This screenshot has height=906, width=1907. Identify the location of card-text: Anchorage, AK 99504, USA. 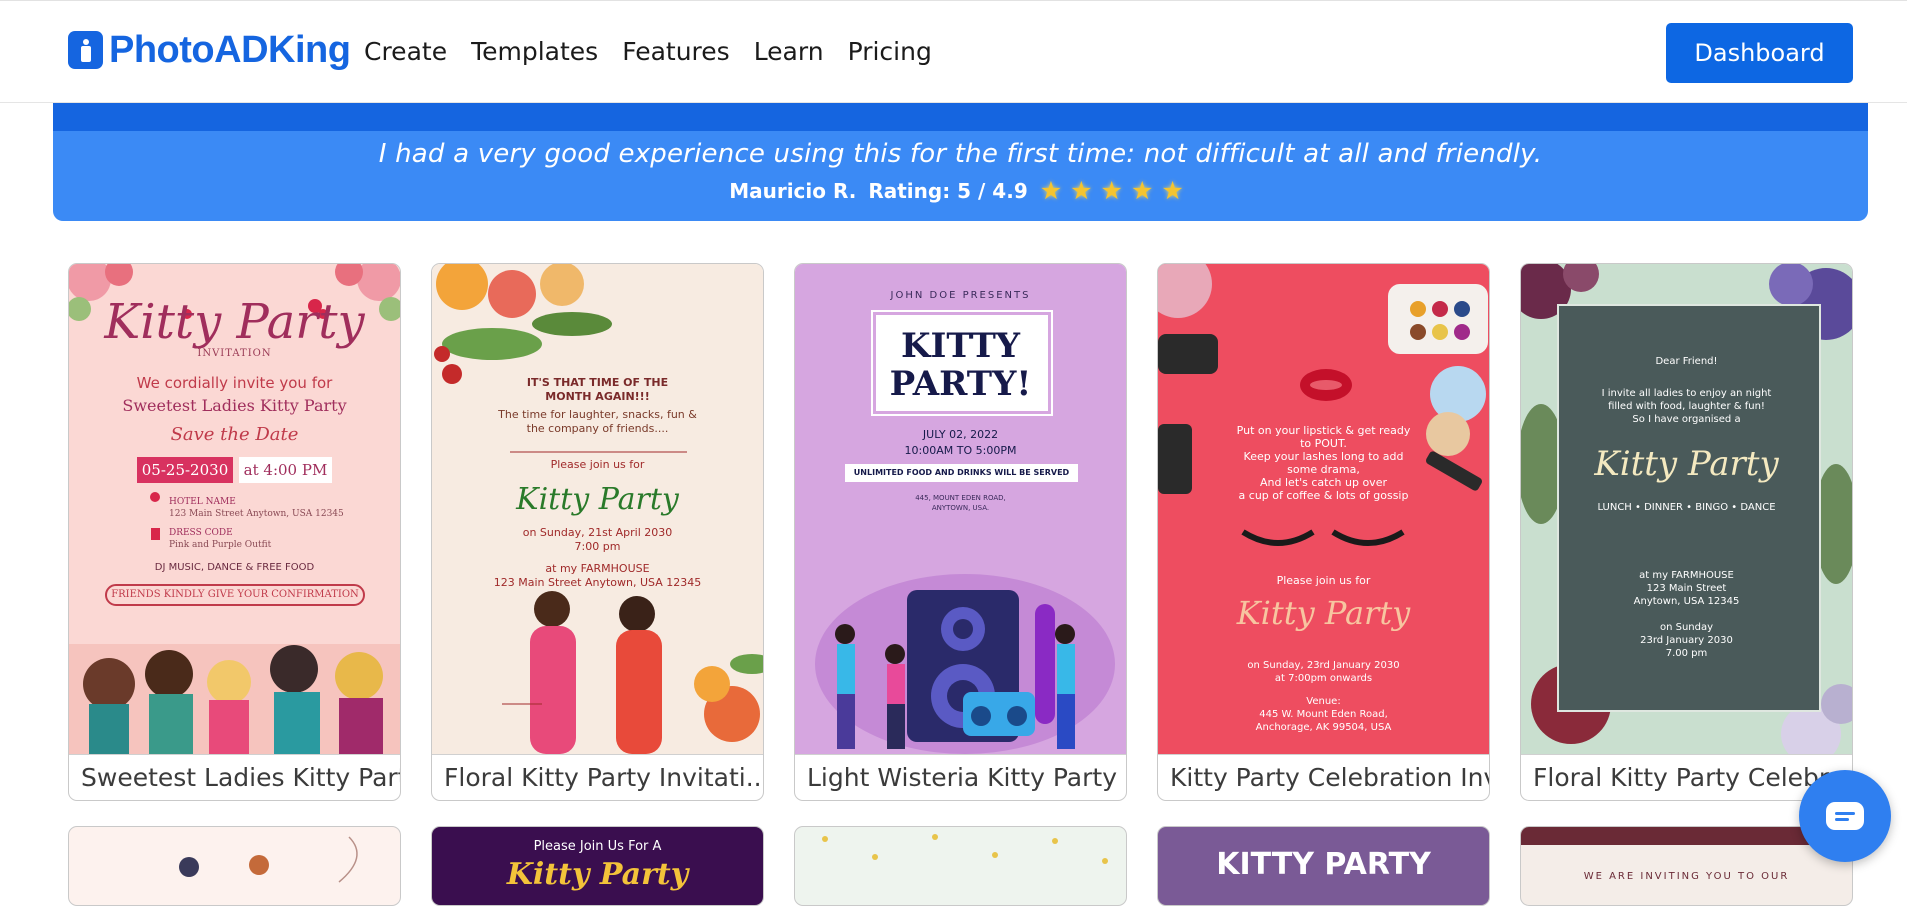
(1323, 727).